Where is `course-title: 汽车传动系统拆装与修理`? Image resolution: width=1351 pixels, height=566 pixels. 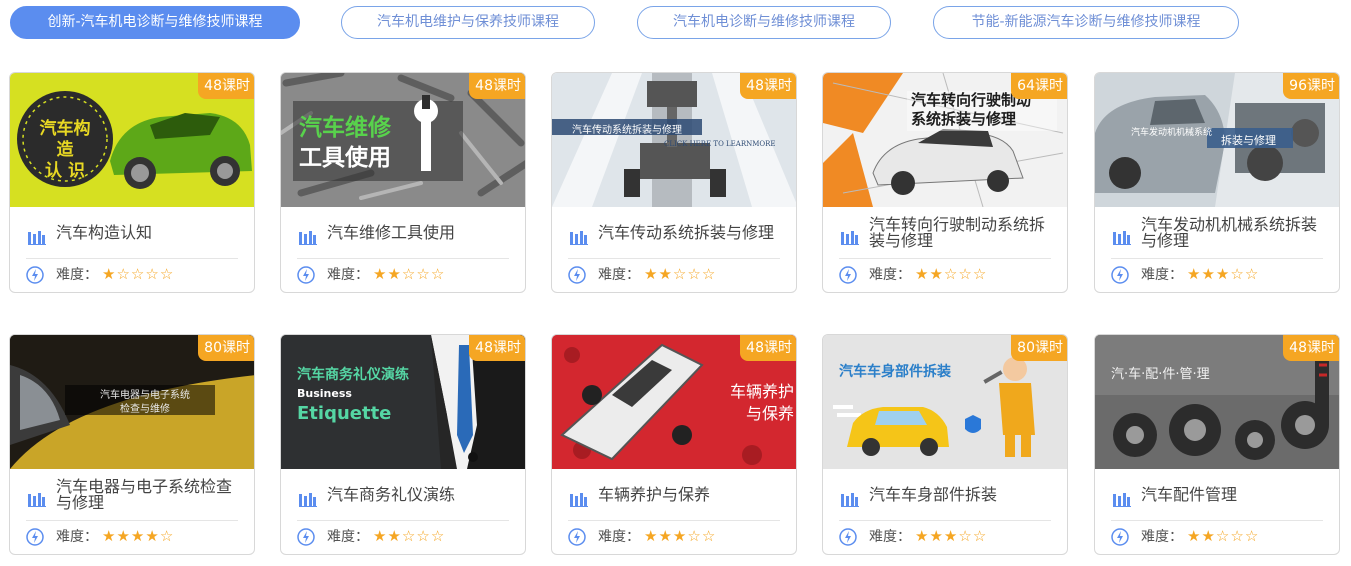 course-title: 汽车传动系统拆装与修理 is located at coordinates (689, 232).